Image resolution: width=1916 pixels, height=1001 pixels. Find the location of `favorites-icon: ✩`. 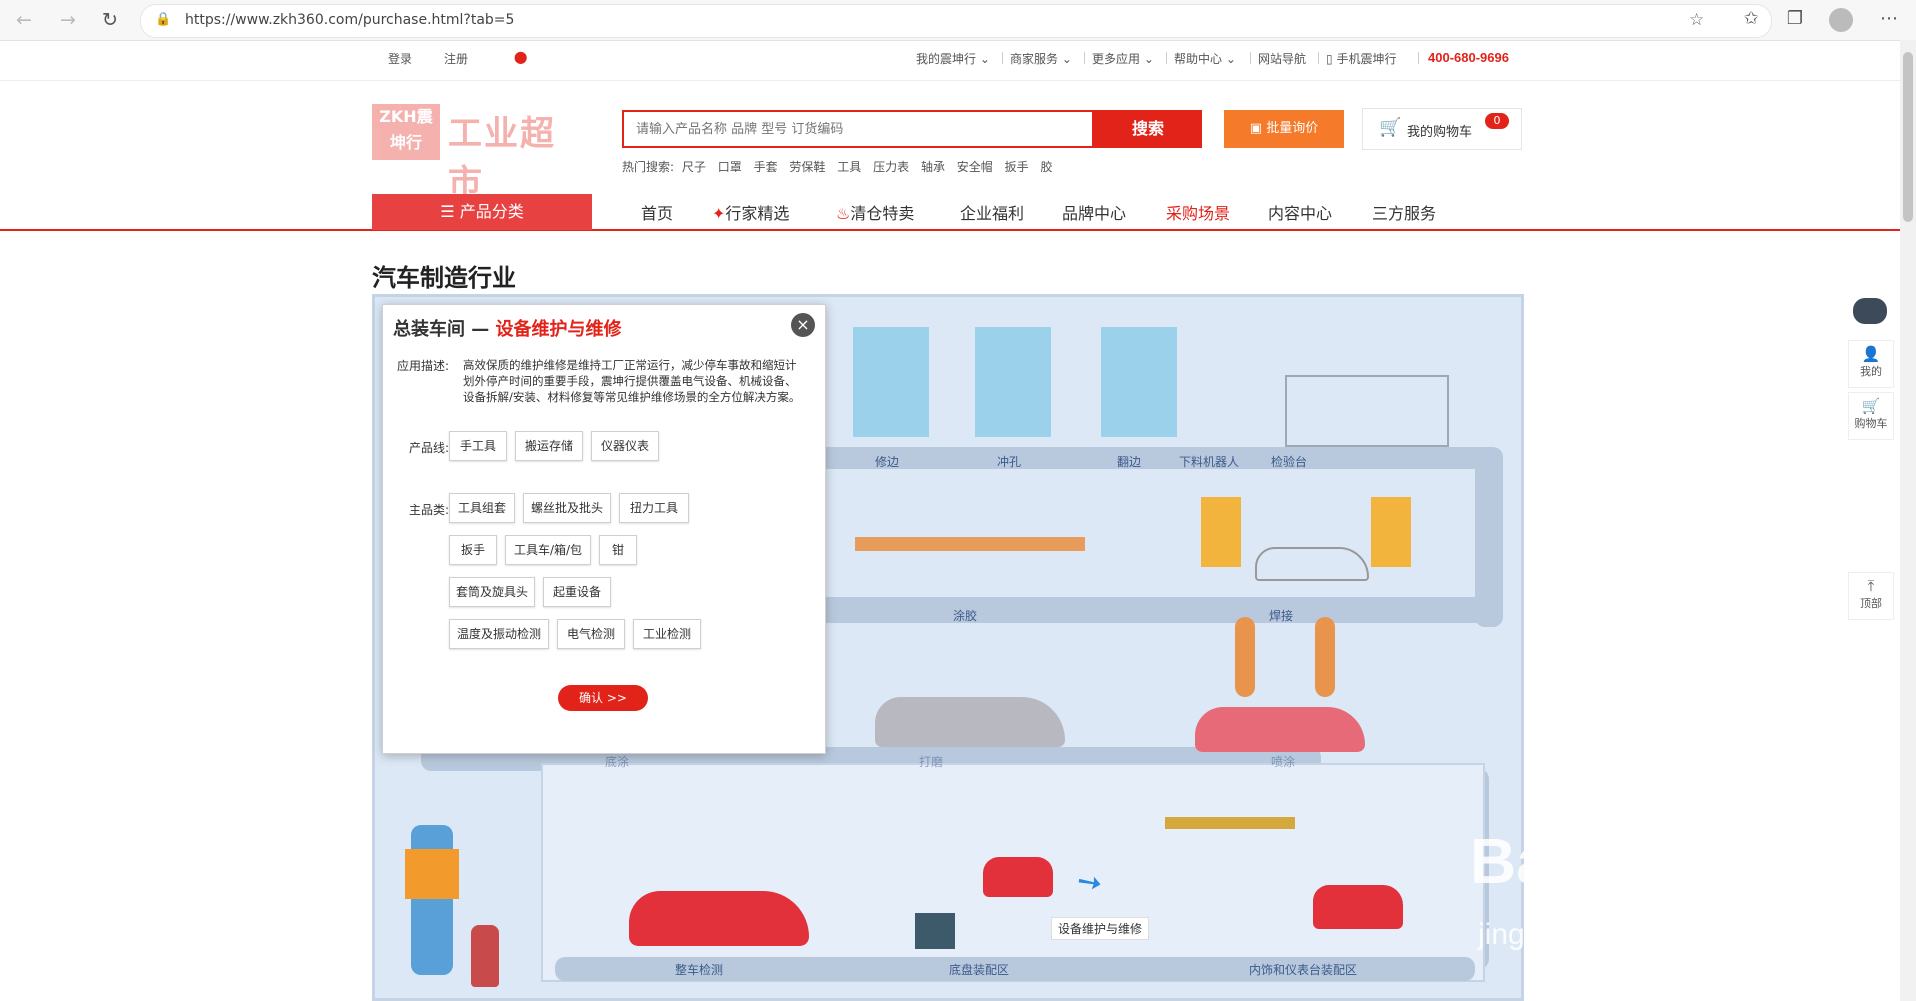

favorites-icon: ✩ is located at coordinates (1751, 18).